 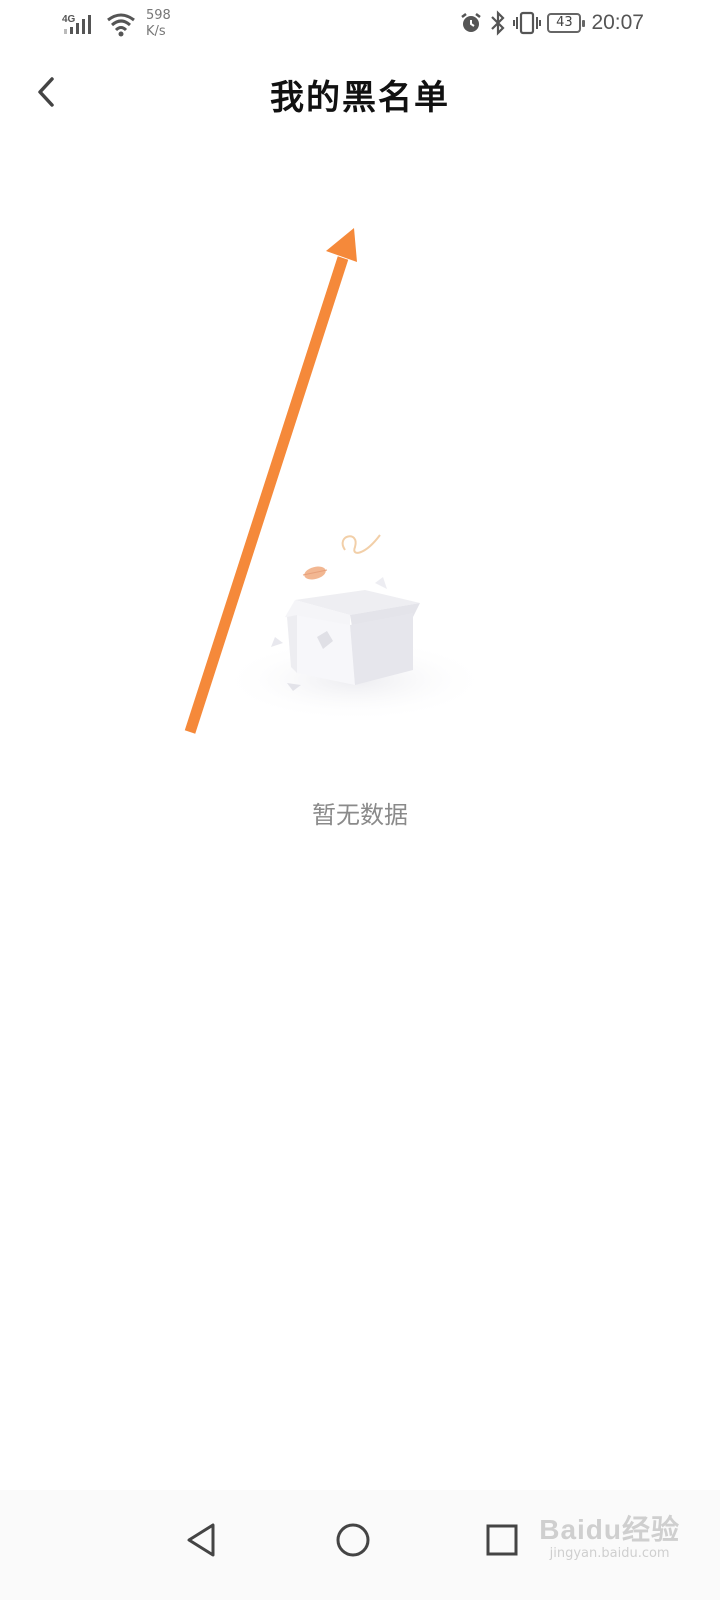 I want to click on triangle-back-icon, so click(x=201, y=1540).